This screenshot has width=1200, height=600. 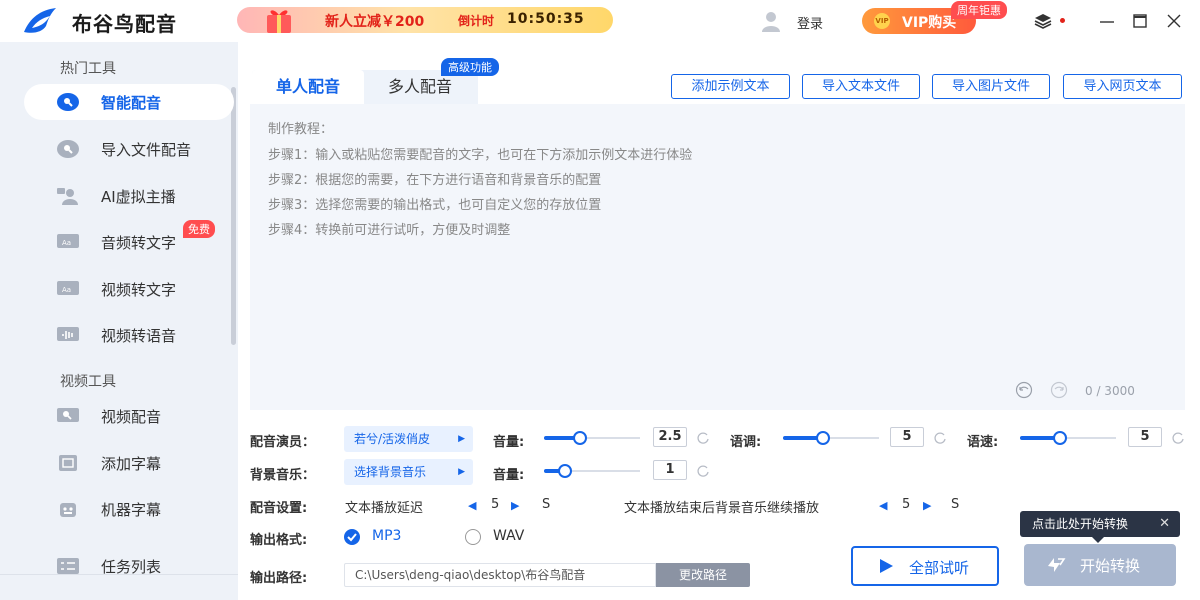 What do you see at coordinates (771, 21) in the screenshot?
I see `user-avatar-icon` at bounding box center [771, 21].